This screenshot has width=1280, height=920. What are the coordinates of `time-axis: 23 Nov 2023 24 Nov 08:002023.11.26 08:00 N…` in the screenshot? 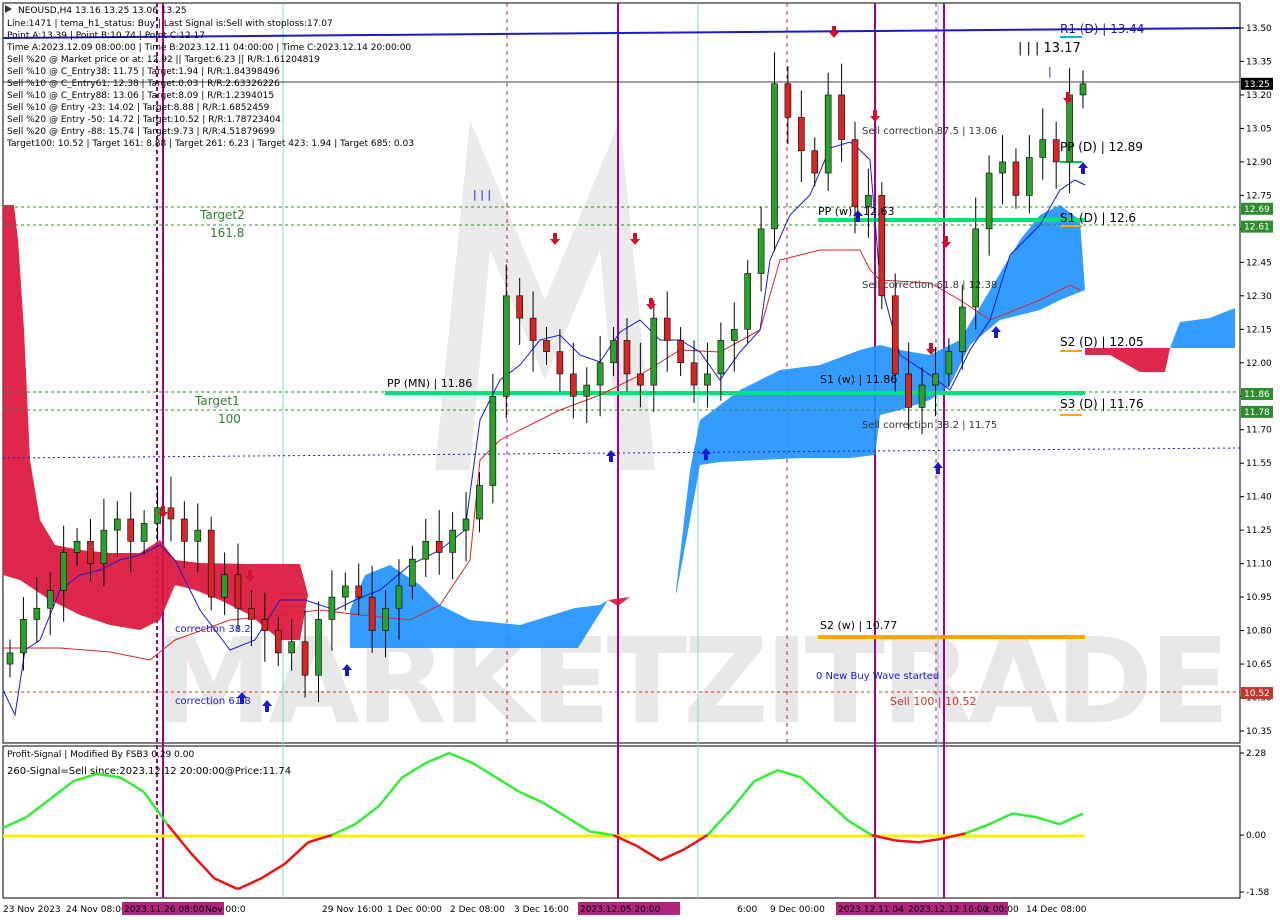 It's located at (545, 908).